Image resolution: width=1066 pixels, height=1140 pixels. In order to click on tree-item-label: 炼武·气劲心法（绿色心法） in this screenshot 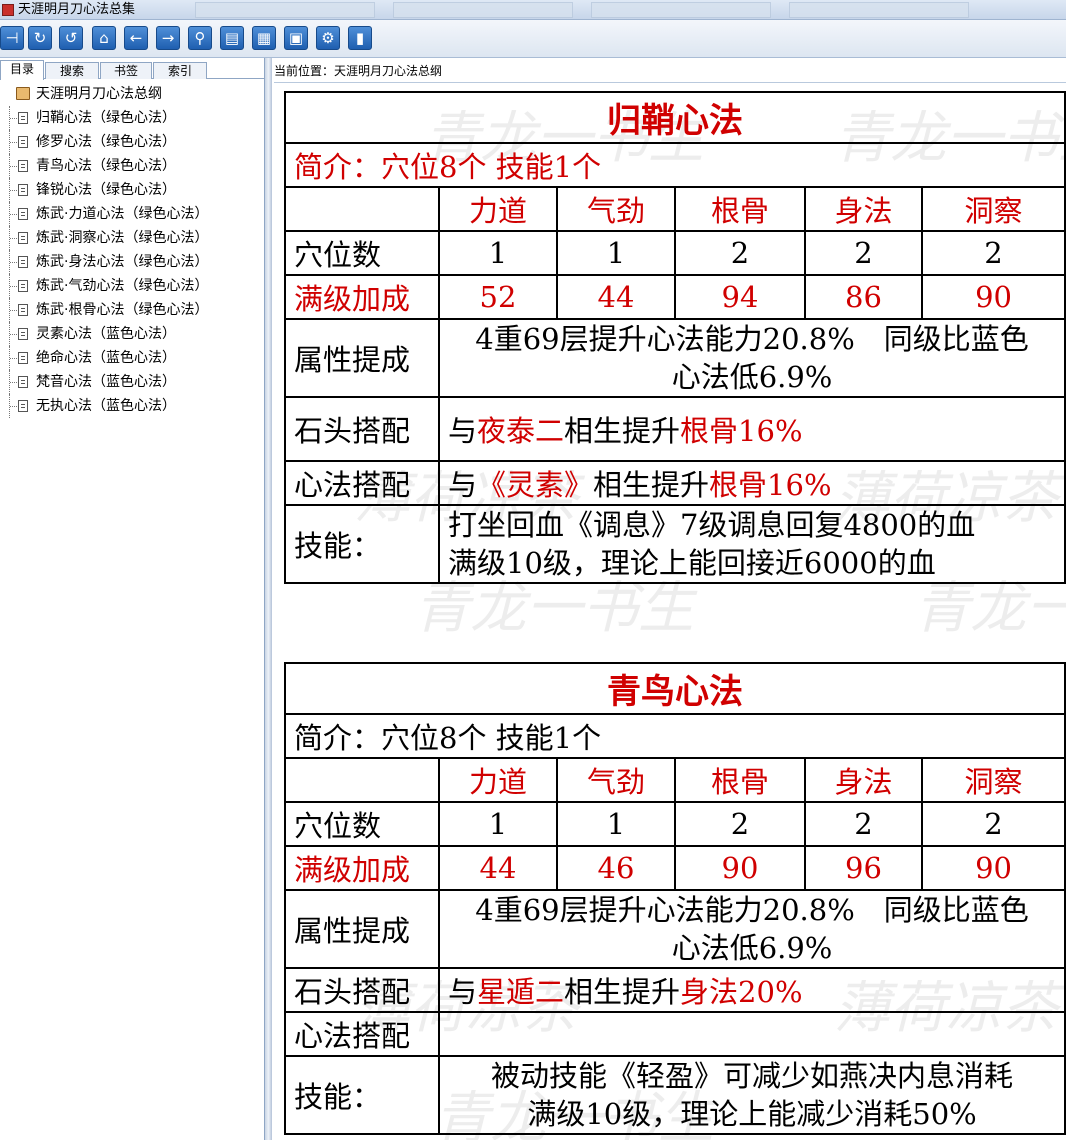, I will do `click(122, 286)`.